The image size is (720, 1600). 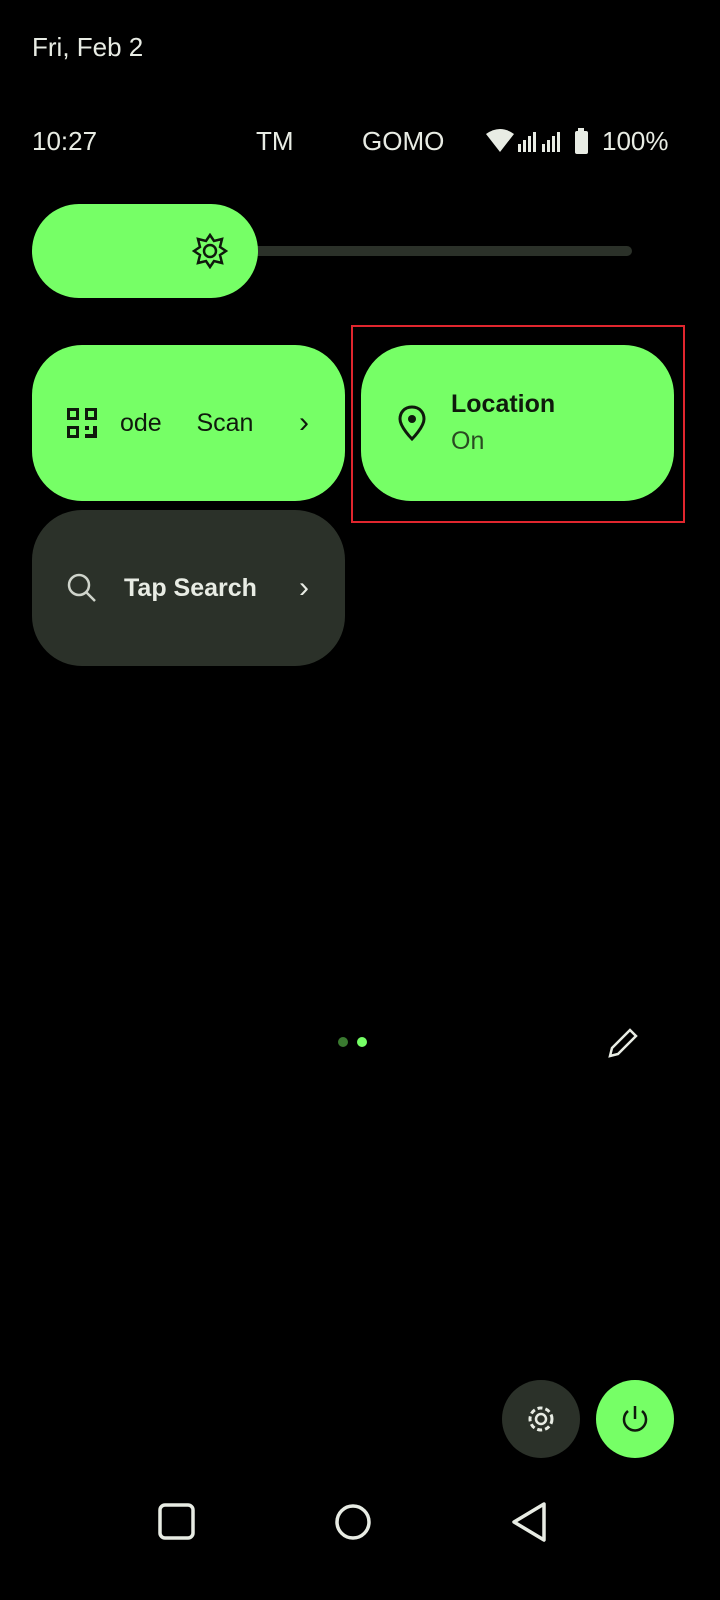 What do you see at coordinates (362, 1042) in the screenshot?
I see `page-indicator-dot-active` at bounding box center [362, 1042].